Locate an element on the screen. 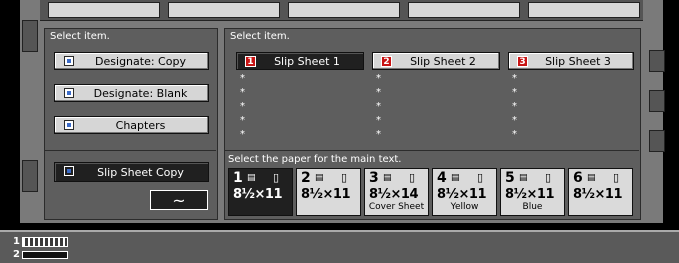  slip-sheet-1-button: 1 Slip Sheet 1 is located at coordinates (300, 61).